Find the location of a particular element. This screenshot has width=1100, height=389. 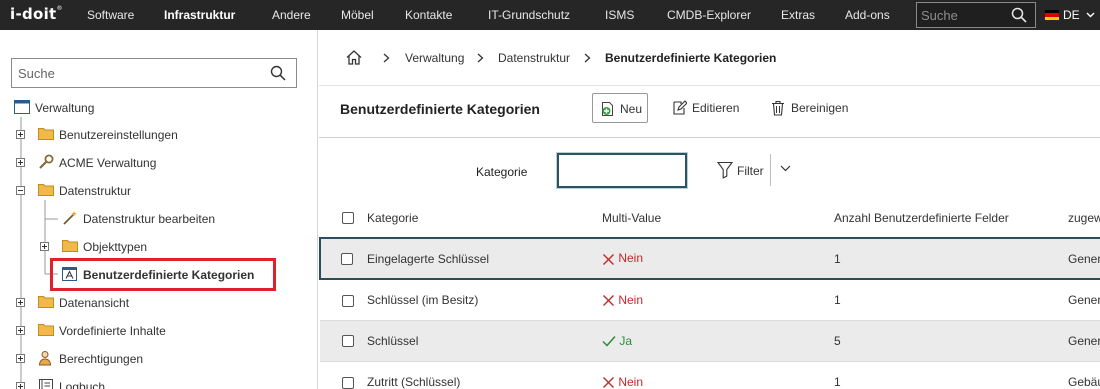

global-search is located at coordinates (976, 15).